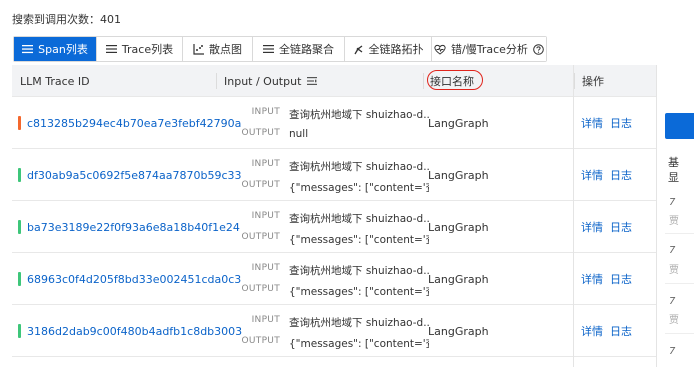 The width and height of the screenshot is (694, 367). I want to click on trace-id-link: 3186d2dab9c00f480b4adfb1c8db3003, so click(134, 331).